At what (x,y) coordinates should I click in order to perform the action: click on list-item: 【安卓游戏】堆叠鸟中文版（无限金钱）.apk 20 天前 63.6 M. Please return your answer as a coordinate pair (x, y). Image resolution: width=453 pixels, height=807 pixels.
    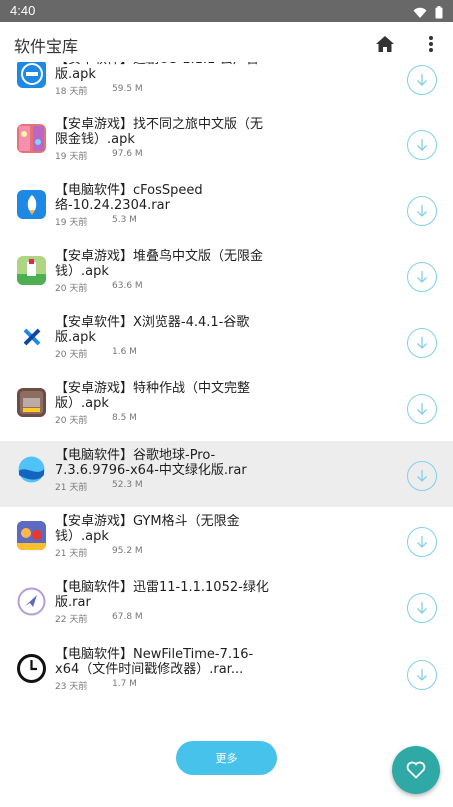
    Looking at the image, I should click on (226, 275).